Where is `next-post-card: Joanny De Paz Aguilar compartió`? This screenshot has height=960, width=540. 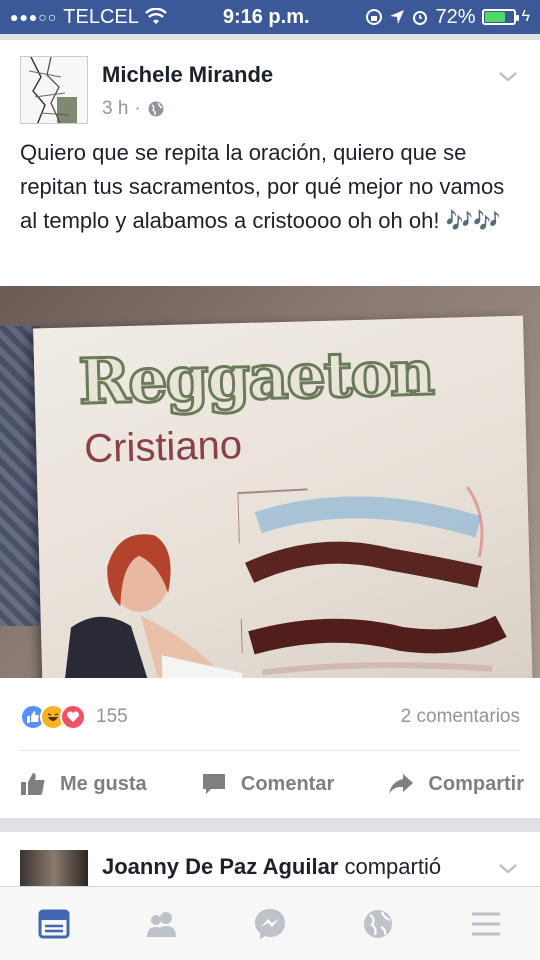
next-post-card: Joanny De Paz Aguilar compartió is located at coordinates (270, 859).